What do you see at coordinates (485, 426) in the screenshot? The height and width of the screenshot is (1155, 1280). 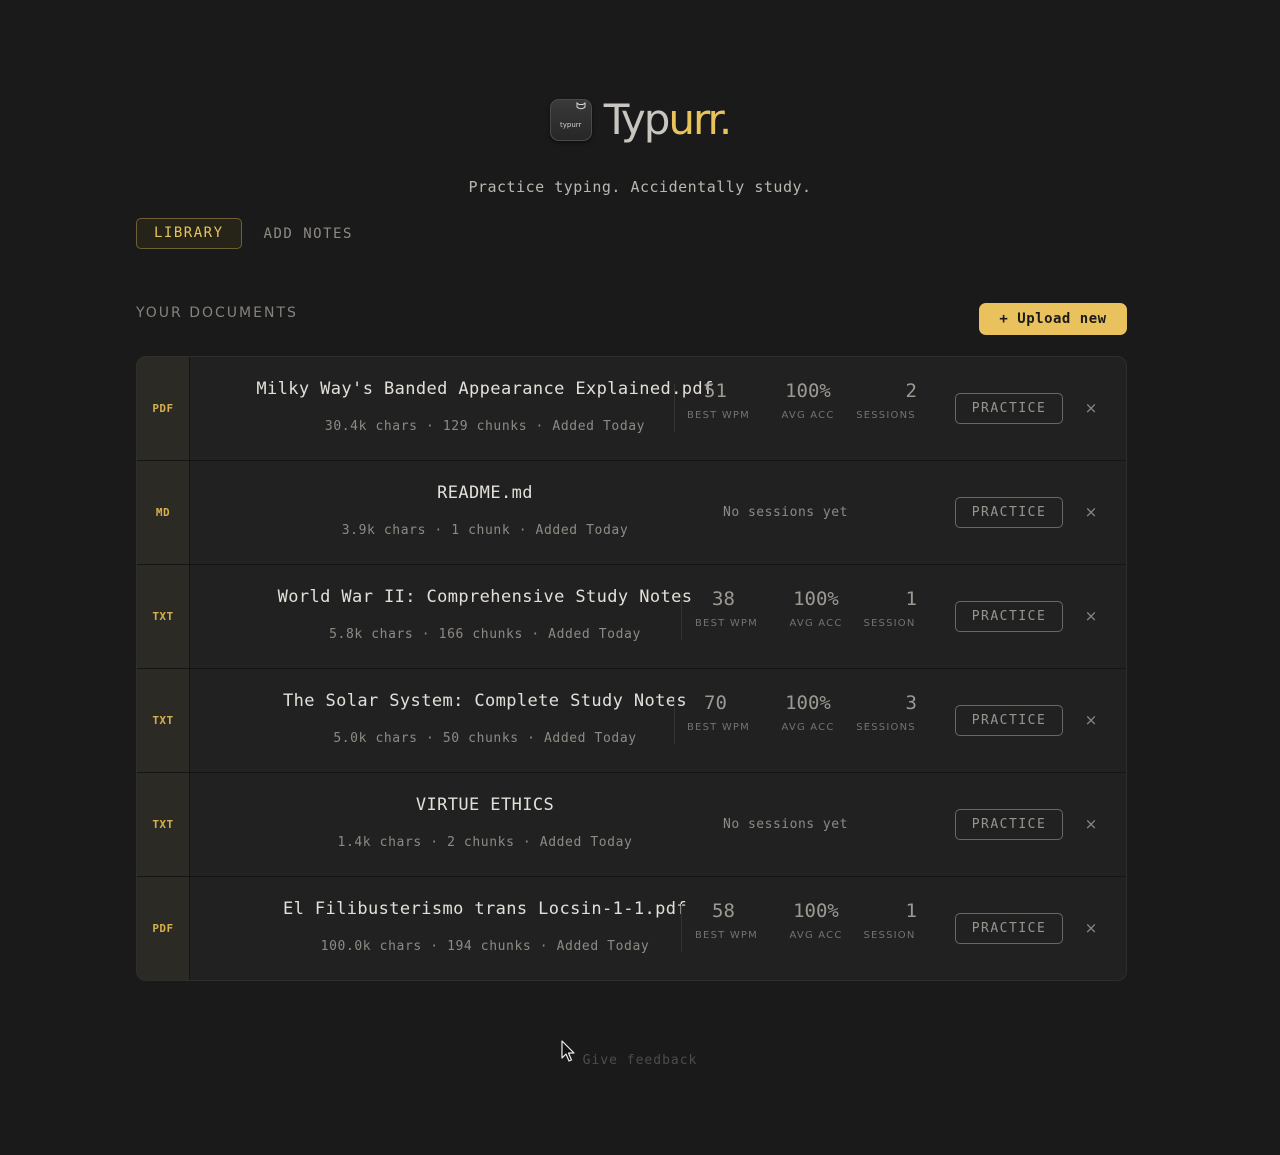 I see `document-meta: 30.4k chars · 129 chunks · Added Today` at bounding box center [485, 426].